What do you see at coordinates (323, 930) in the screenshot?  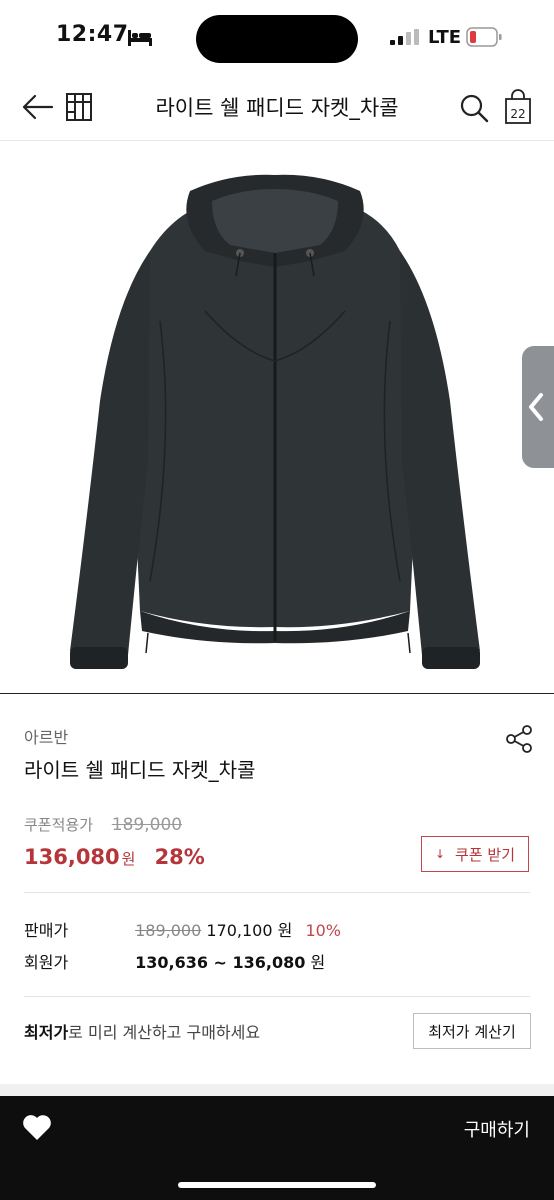 I see `sale-rate: 10%` at bounding box center [323, 930].